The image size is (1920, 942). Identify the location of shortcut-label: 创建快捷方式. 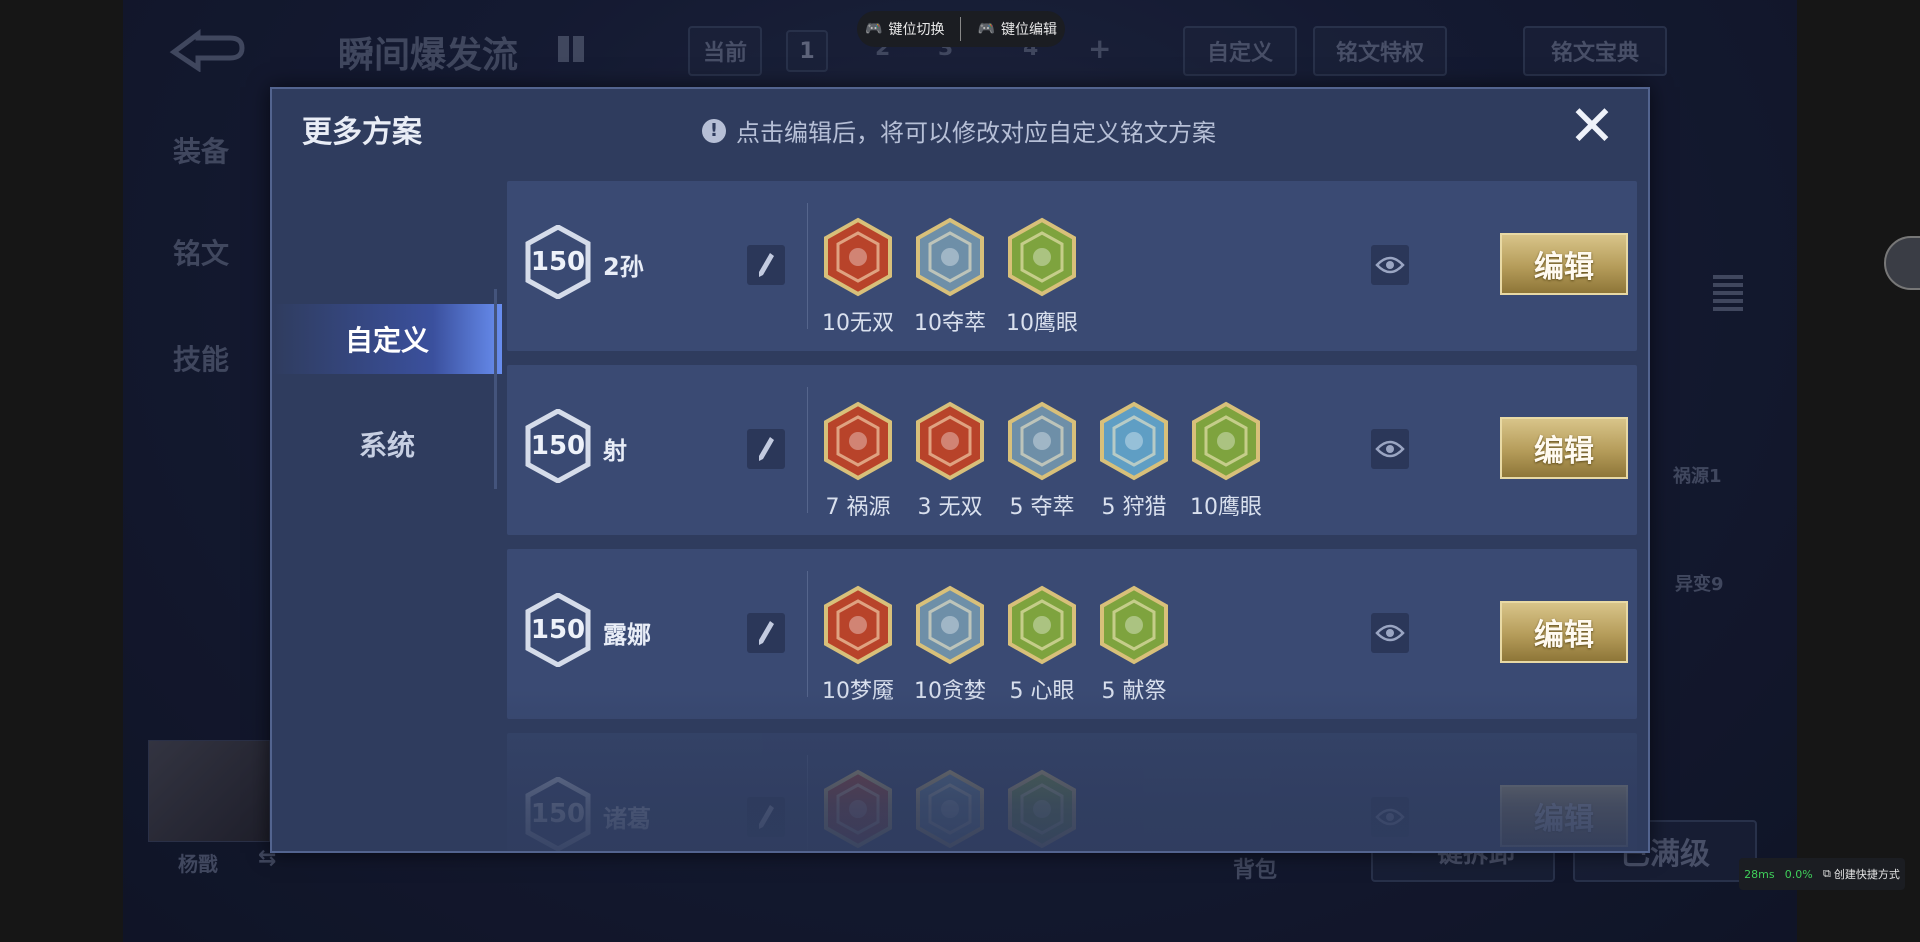
(1866, 874).